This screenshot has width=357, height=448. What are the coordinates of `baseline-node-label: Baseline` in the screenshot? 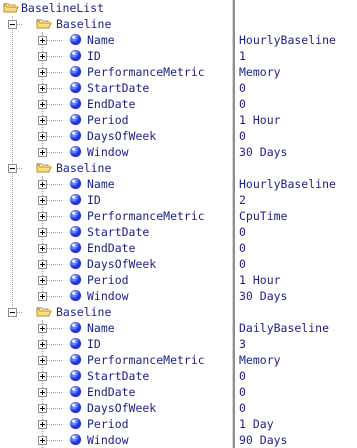 It's located at (84, 24).